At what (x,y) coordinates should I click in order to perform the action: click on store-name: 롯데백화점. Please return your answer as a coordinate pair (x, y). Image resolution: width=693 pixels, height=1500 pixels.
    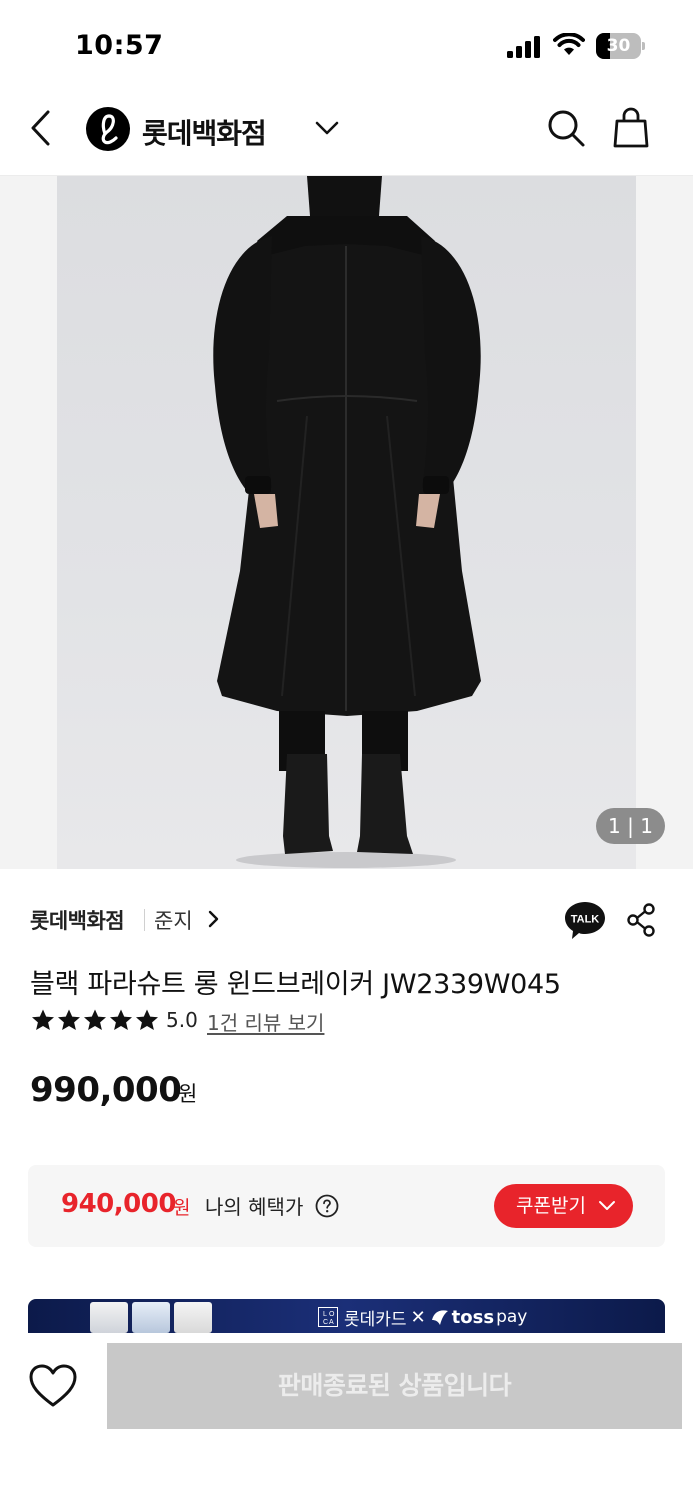
    Looking at the image, I should click on (77, 920).